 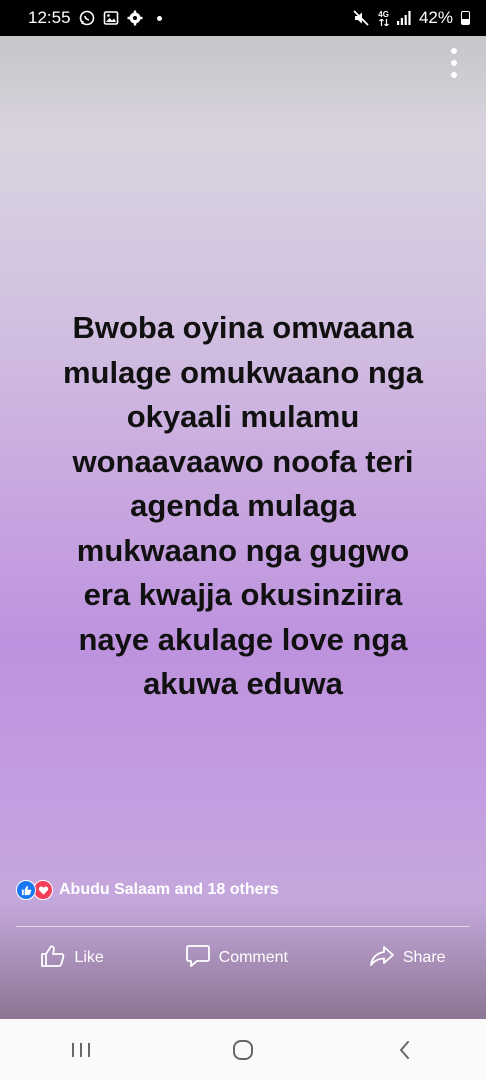 What do you see at coordinates (435, 17) in the screenshot?
I see `battery-percent: 42%` at bounding box center [435, 17].